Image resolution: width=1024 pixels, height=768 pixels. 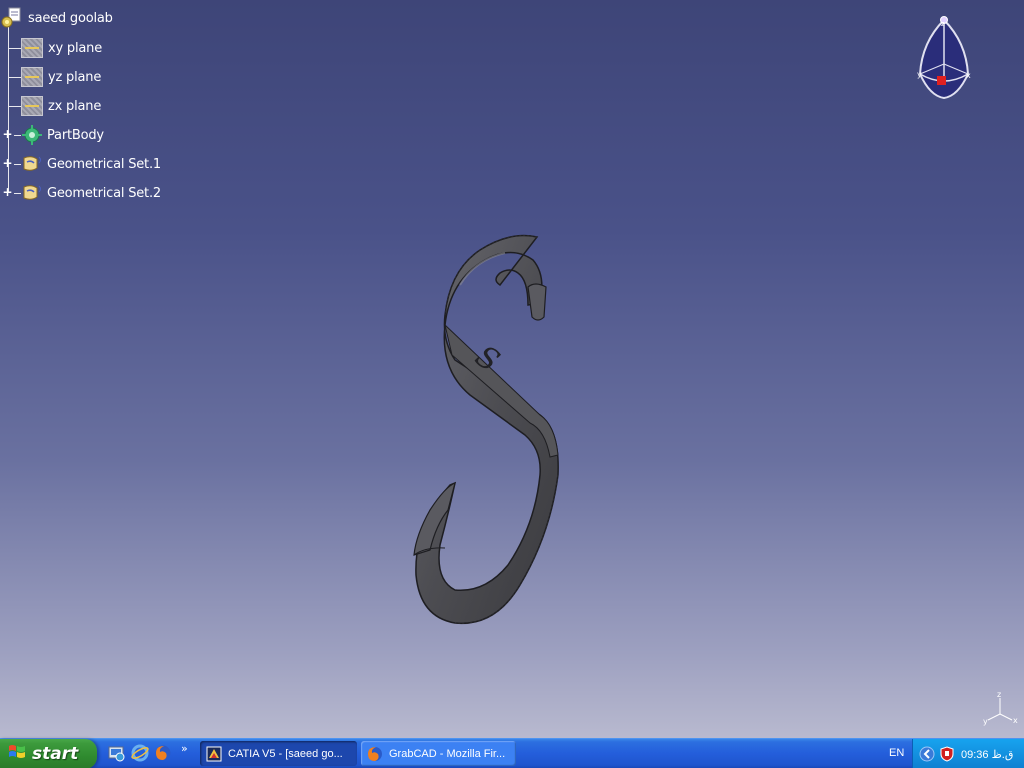 What do you see at coordinates (12, 17) in the screenshot?
I see `part-document-icon` at bounding box center [12, 17].